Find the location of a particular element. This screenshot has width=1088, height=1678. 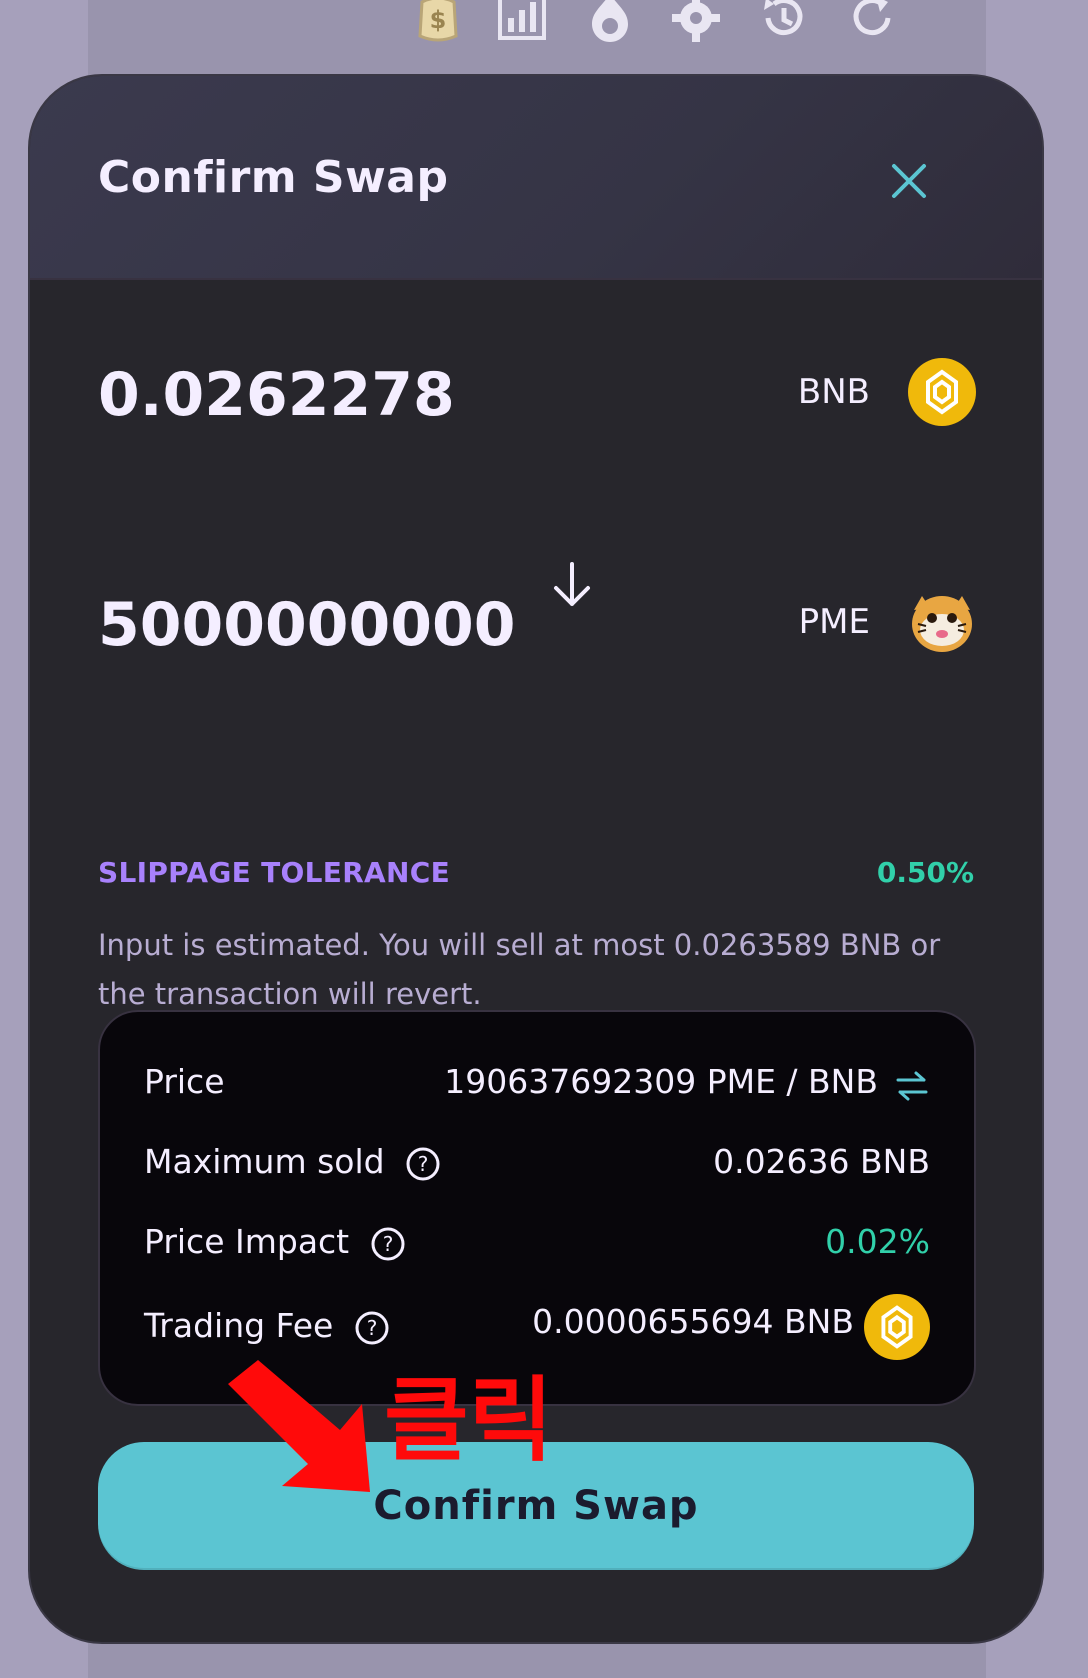

swap-direction-icon is located at coordinates (912, 1086).